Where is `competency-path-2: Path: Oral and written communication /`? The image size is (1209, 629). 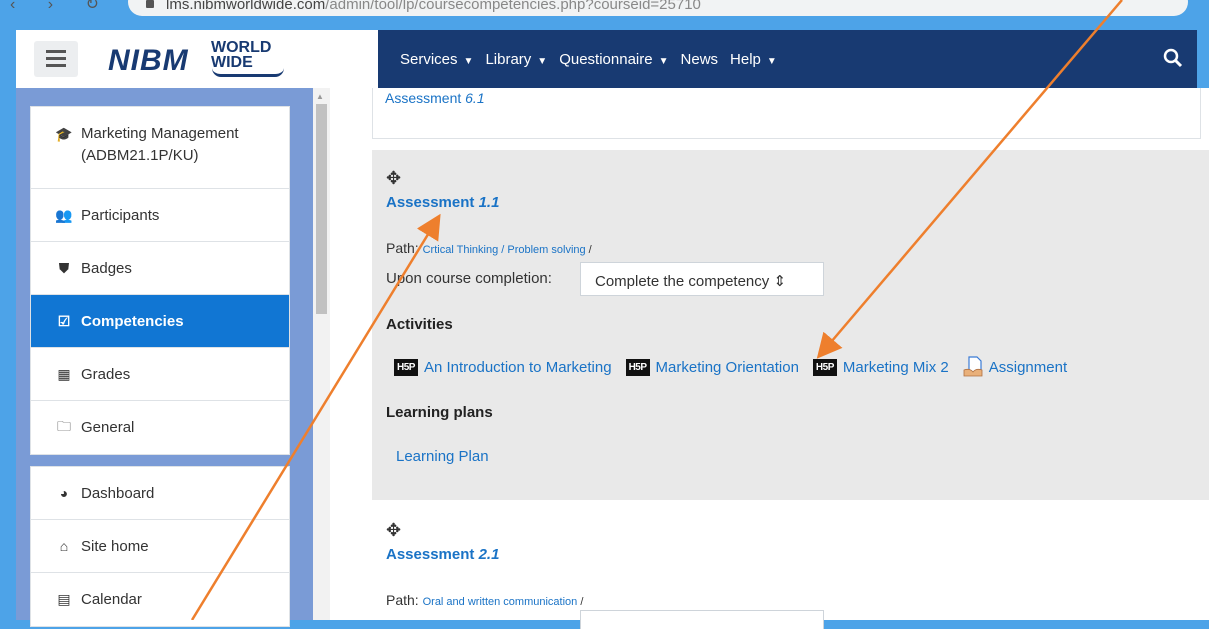
competency-path-2: Path: Oral and written communication / is located at coordinates (484, 600).